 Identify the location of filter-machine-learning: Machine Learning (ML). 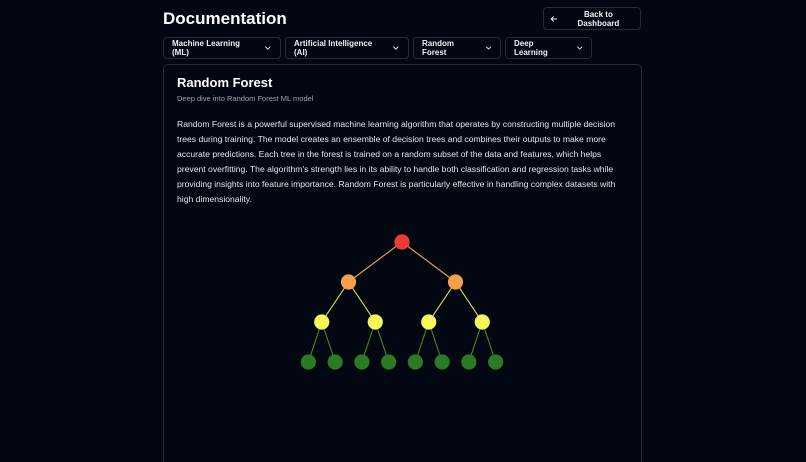
(222, 48).